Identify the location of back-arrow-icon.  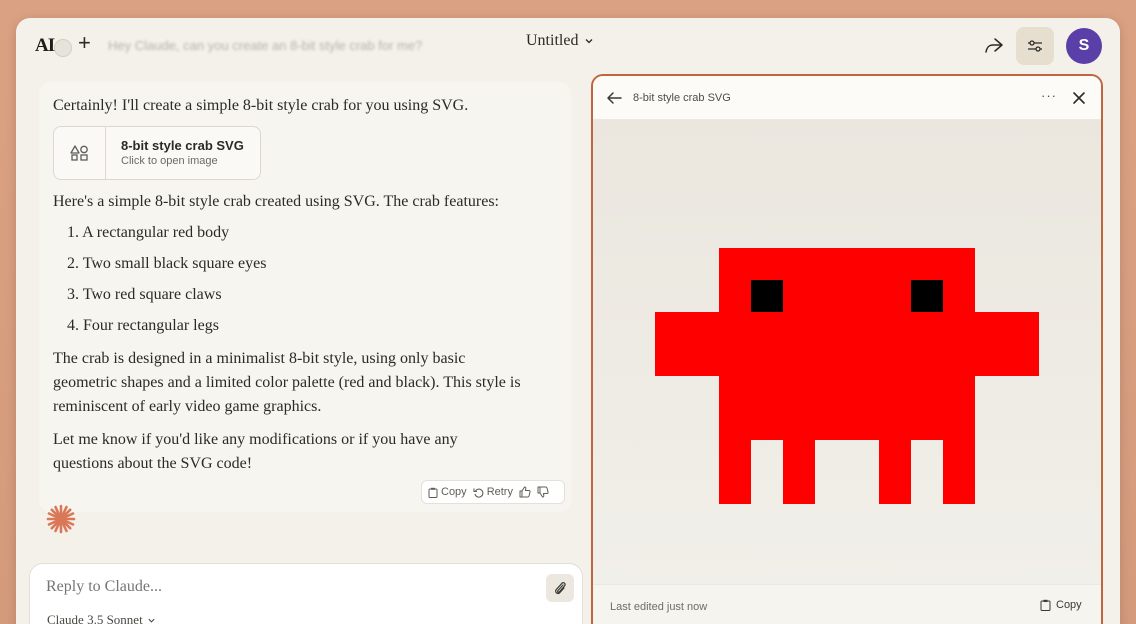
(614, 98).